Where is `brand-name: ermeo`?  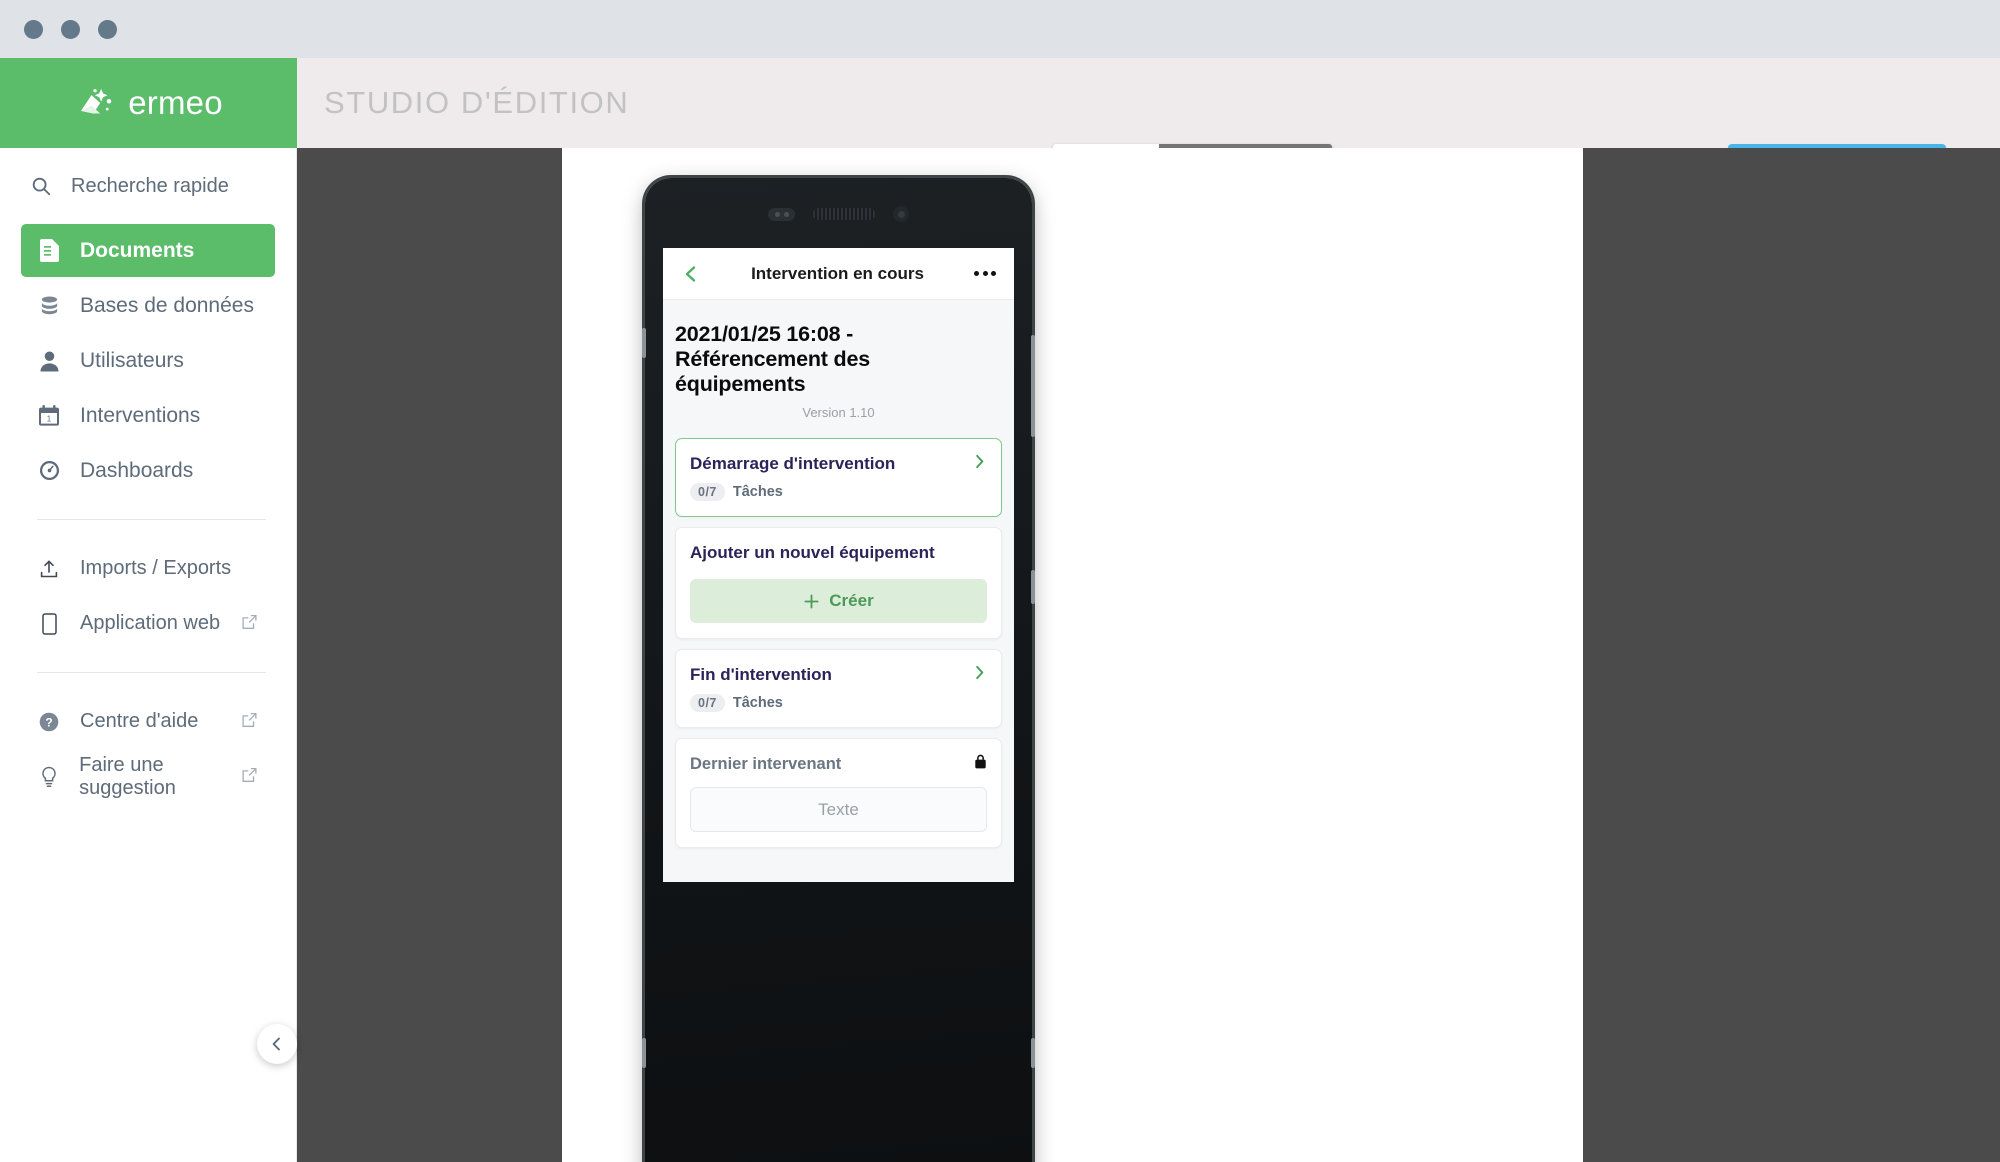 brand-name: ermeo is located at coordinates (175, 102).